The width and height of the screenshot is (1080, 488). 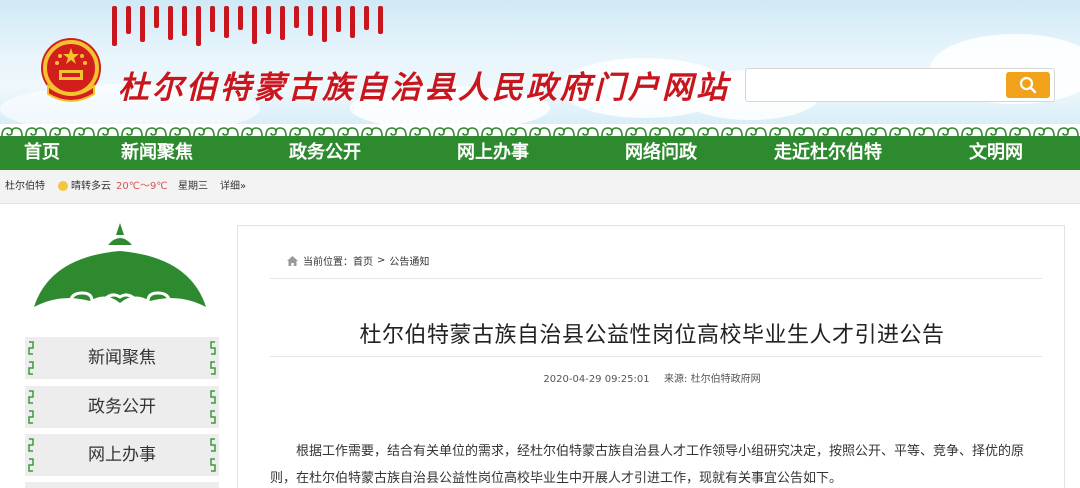 I want to click on nav-item-home: 首页, so click(x=42, y=153).